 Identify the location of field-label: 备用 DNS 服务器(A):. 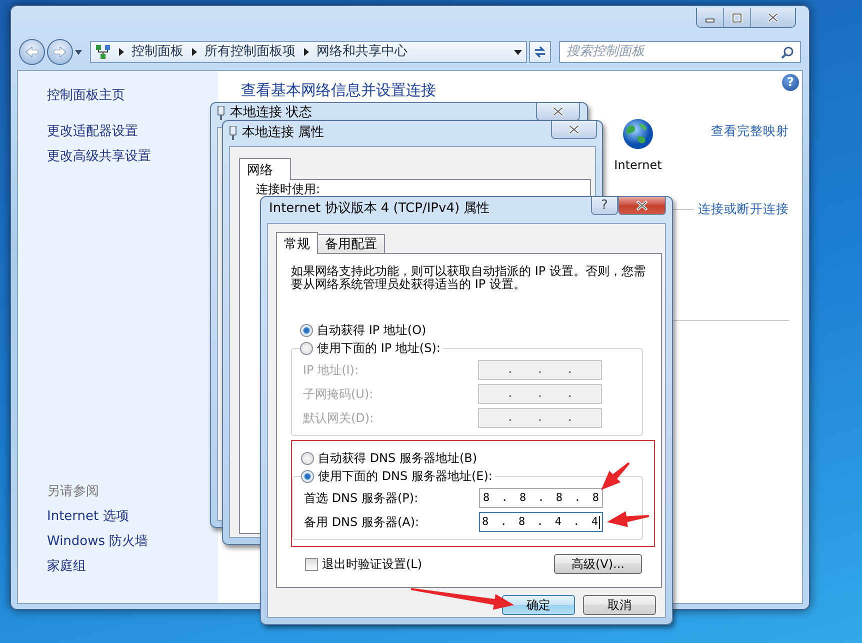
(362, 522).